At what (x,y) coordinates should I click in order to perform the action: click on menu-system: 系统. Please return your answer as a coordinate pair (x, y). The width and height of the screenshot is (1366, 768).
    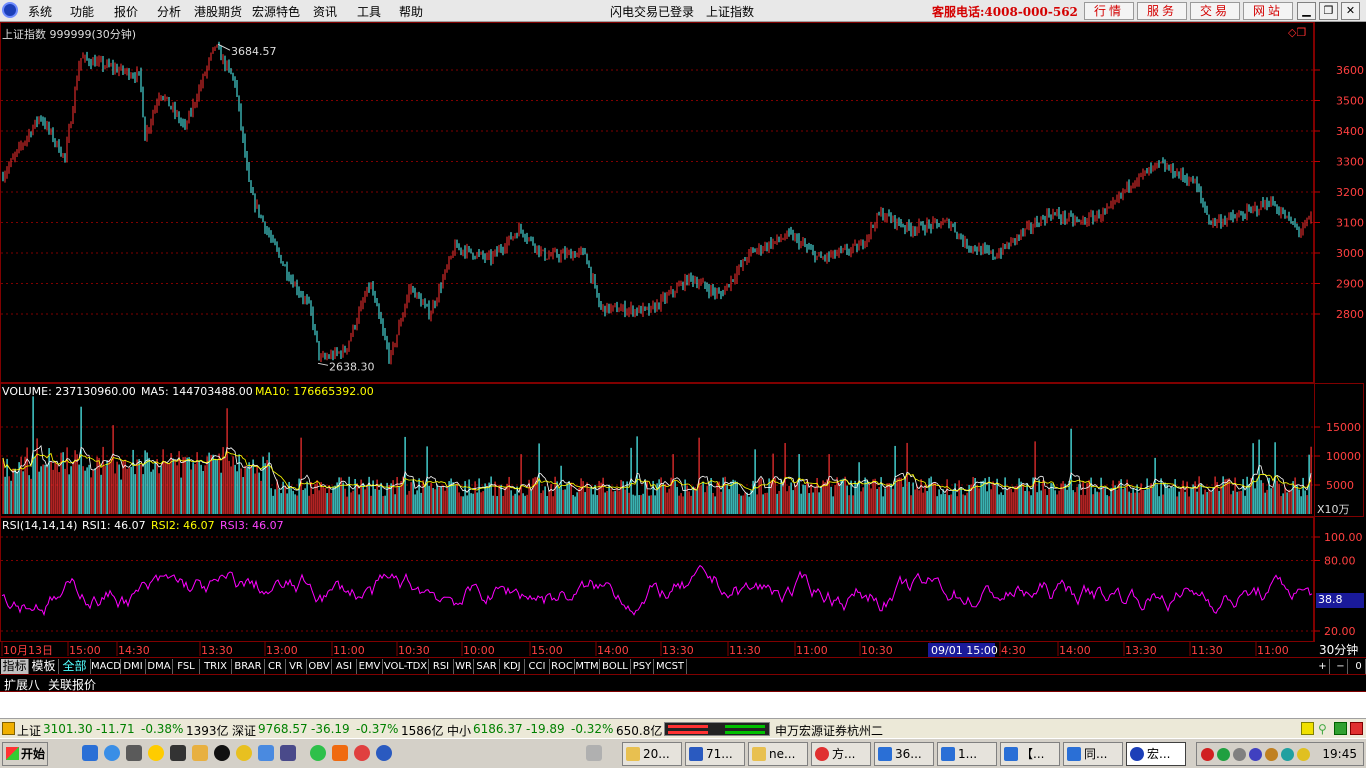
    Looking at the image, I should click on (40, 11).